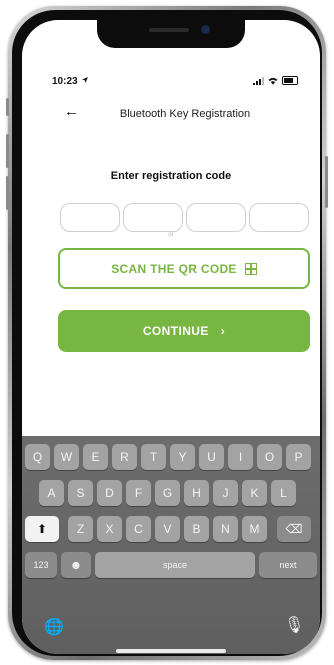 The image size is (334, 665). I want to click on key-f: F, so click(138, 493).